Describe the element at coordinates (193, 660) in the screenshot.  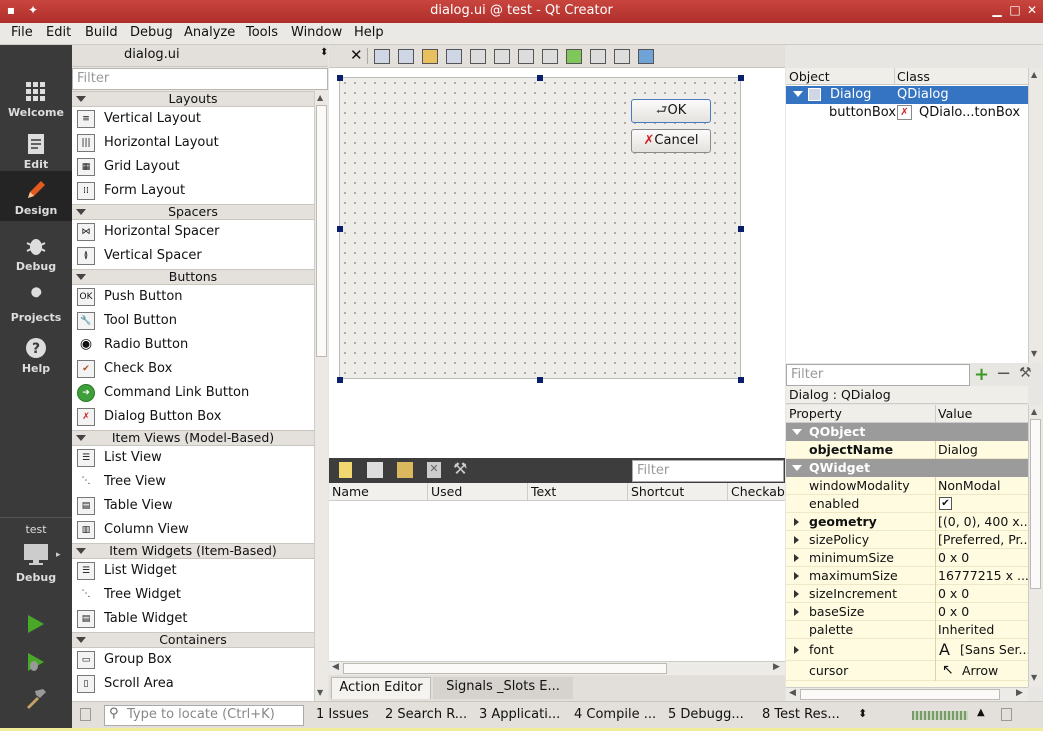
I see `widget-group-box: ▭ Group Box` at that location.